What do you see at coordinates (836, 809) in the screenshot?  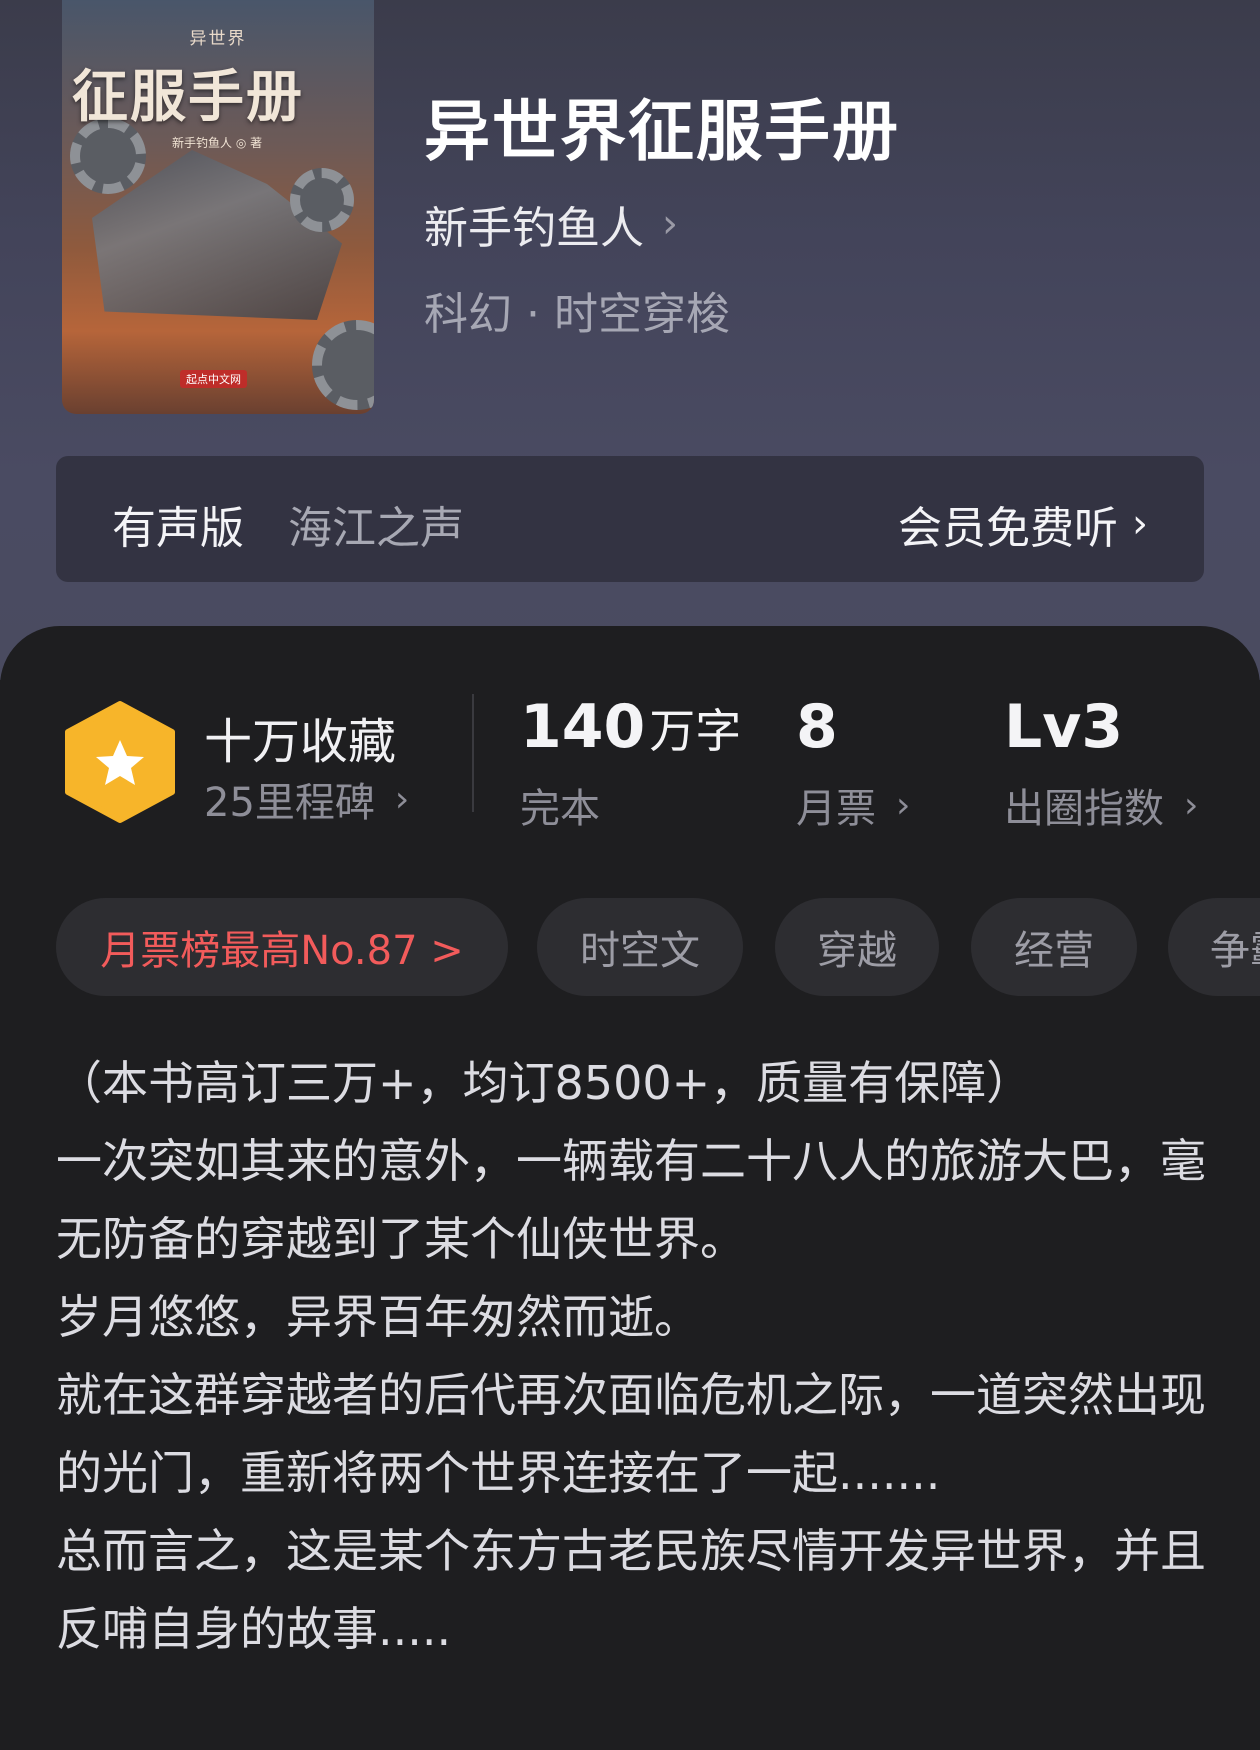 I see `monthly-ticket-label: 月票` at bounding box center [836, 809].